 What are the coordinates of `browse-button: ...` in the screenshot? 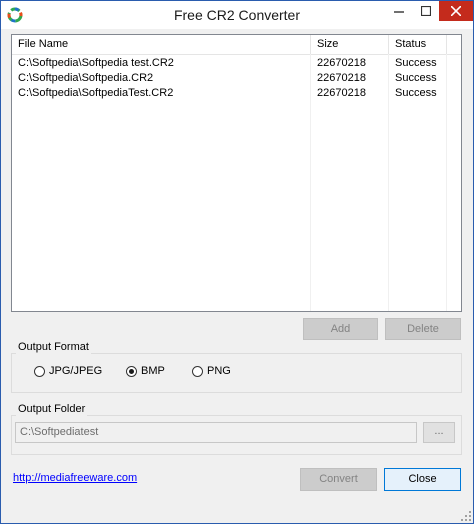 It's located at (439, 432).